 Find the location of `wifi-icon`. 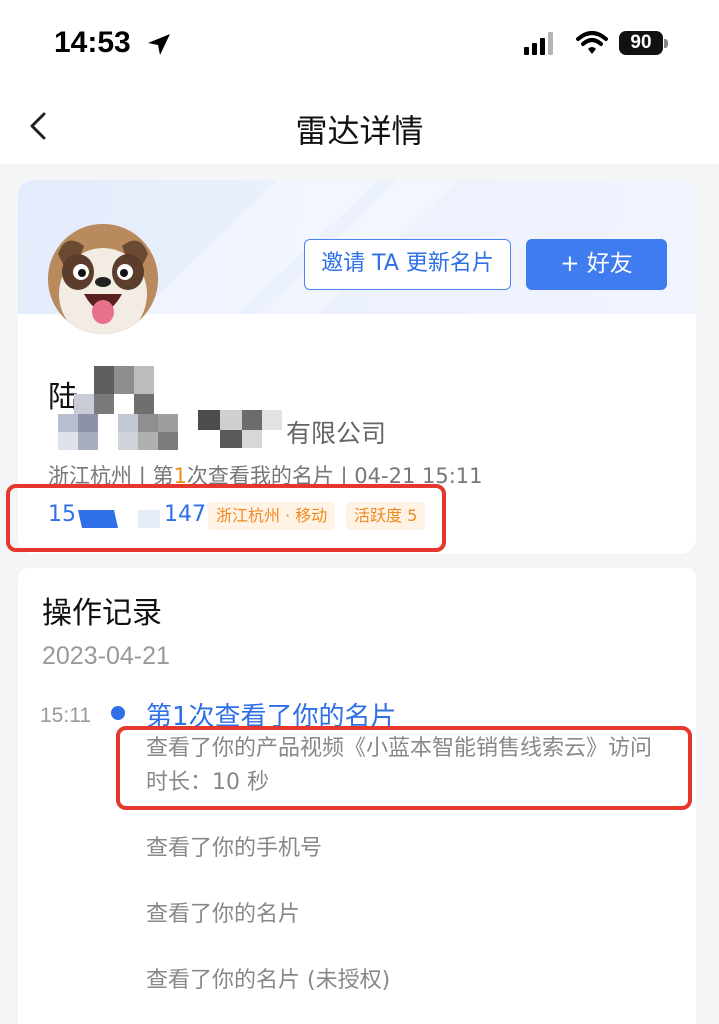

wifi-icon is located at coordinates (592, 42).